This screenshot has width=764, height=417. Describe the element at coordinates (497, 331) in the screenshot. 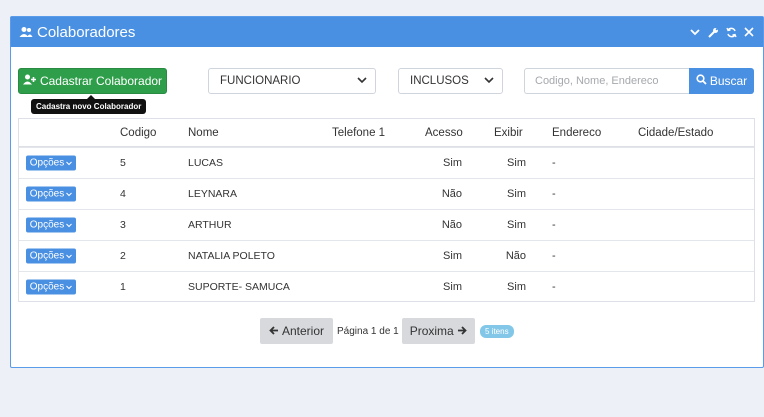

I see `item-count-badge: 5 itens` at that location.